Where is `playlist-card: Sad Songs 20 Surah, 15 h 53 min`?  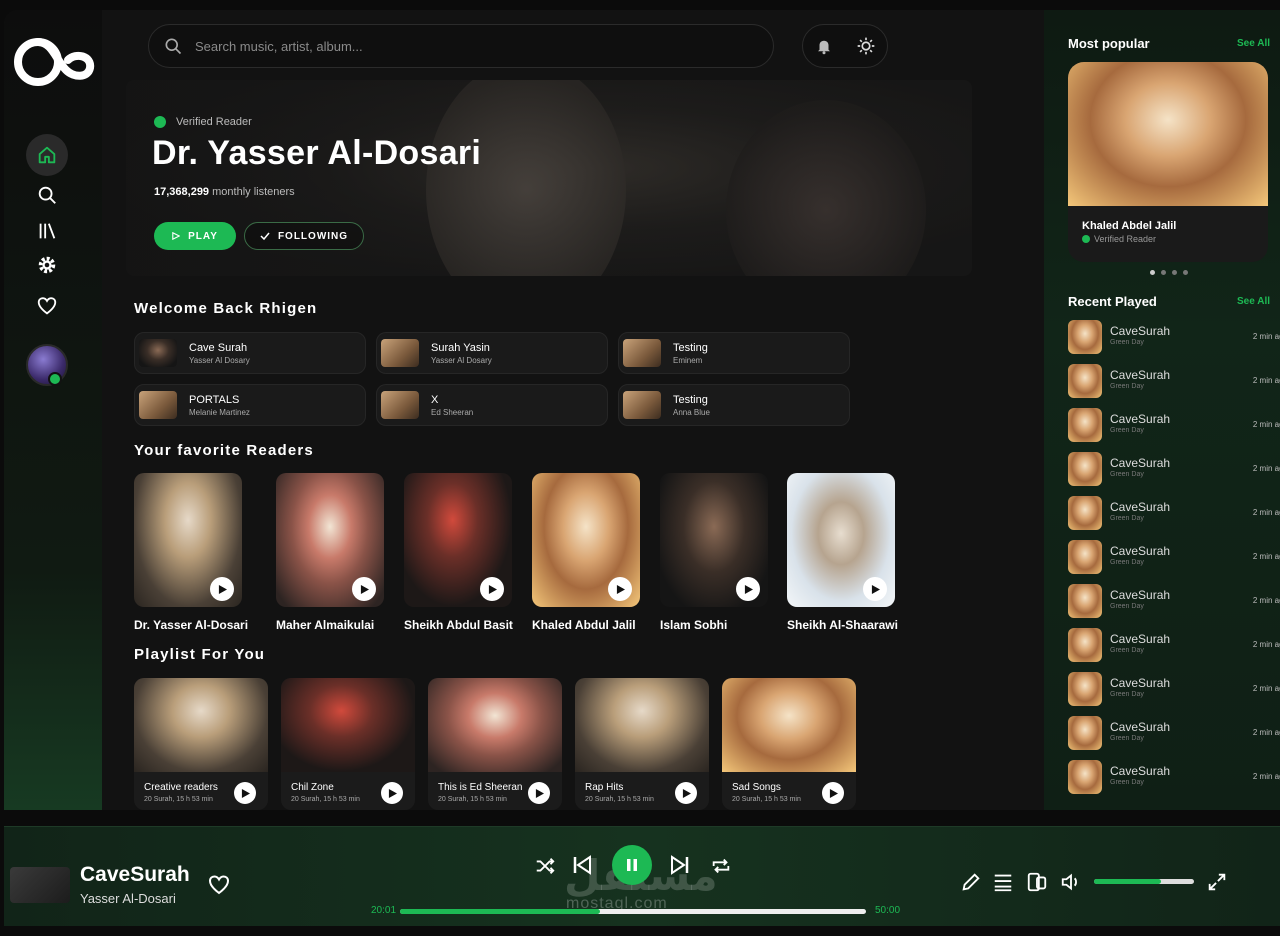 playlist-card: Sad Songs 20 Surah, 15 h 53 min is located at coordinates (789, 744).